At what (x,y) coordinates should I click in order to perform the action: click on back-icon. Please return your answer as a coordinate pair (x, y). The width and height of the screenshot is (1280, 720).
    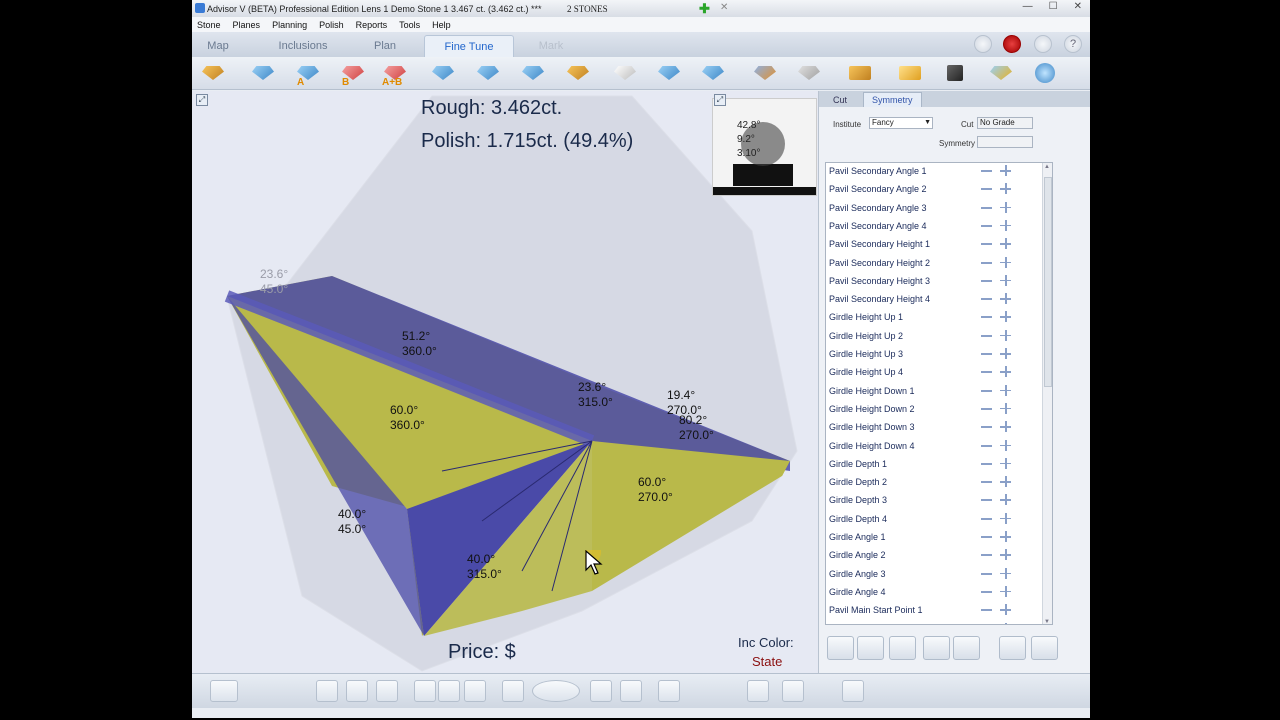
    Looking at the image, I should click on (983, 44).